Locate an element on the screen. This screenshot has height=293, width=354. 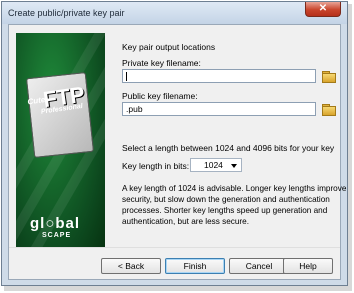
window-title: Create public/private key pair is located at coordinates (66, 13).